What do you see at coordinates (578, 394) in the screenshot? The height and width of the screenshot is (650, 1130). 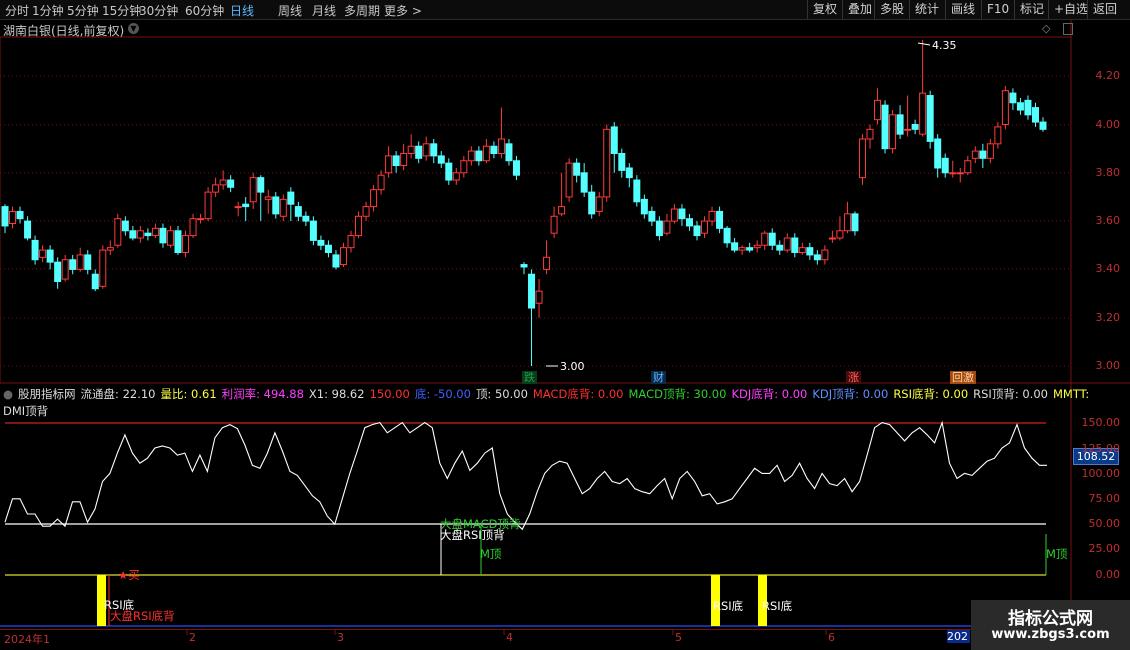 I see `indicator-field-7: MACD底背: 0.00` at bounding box center [578, 394].